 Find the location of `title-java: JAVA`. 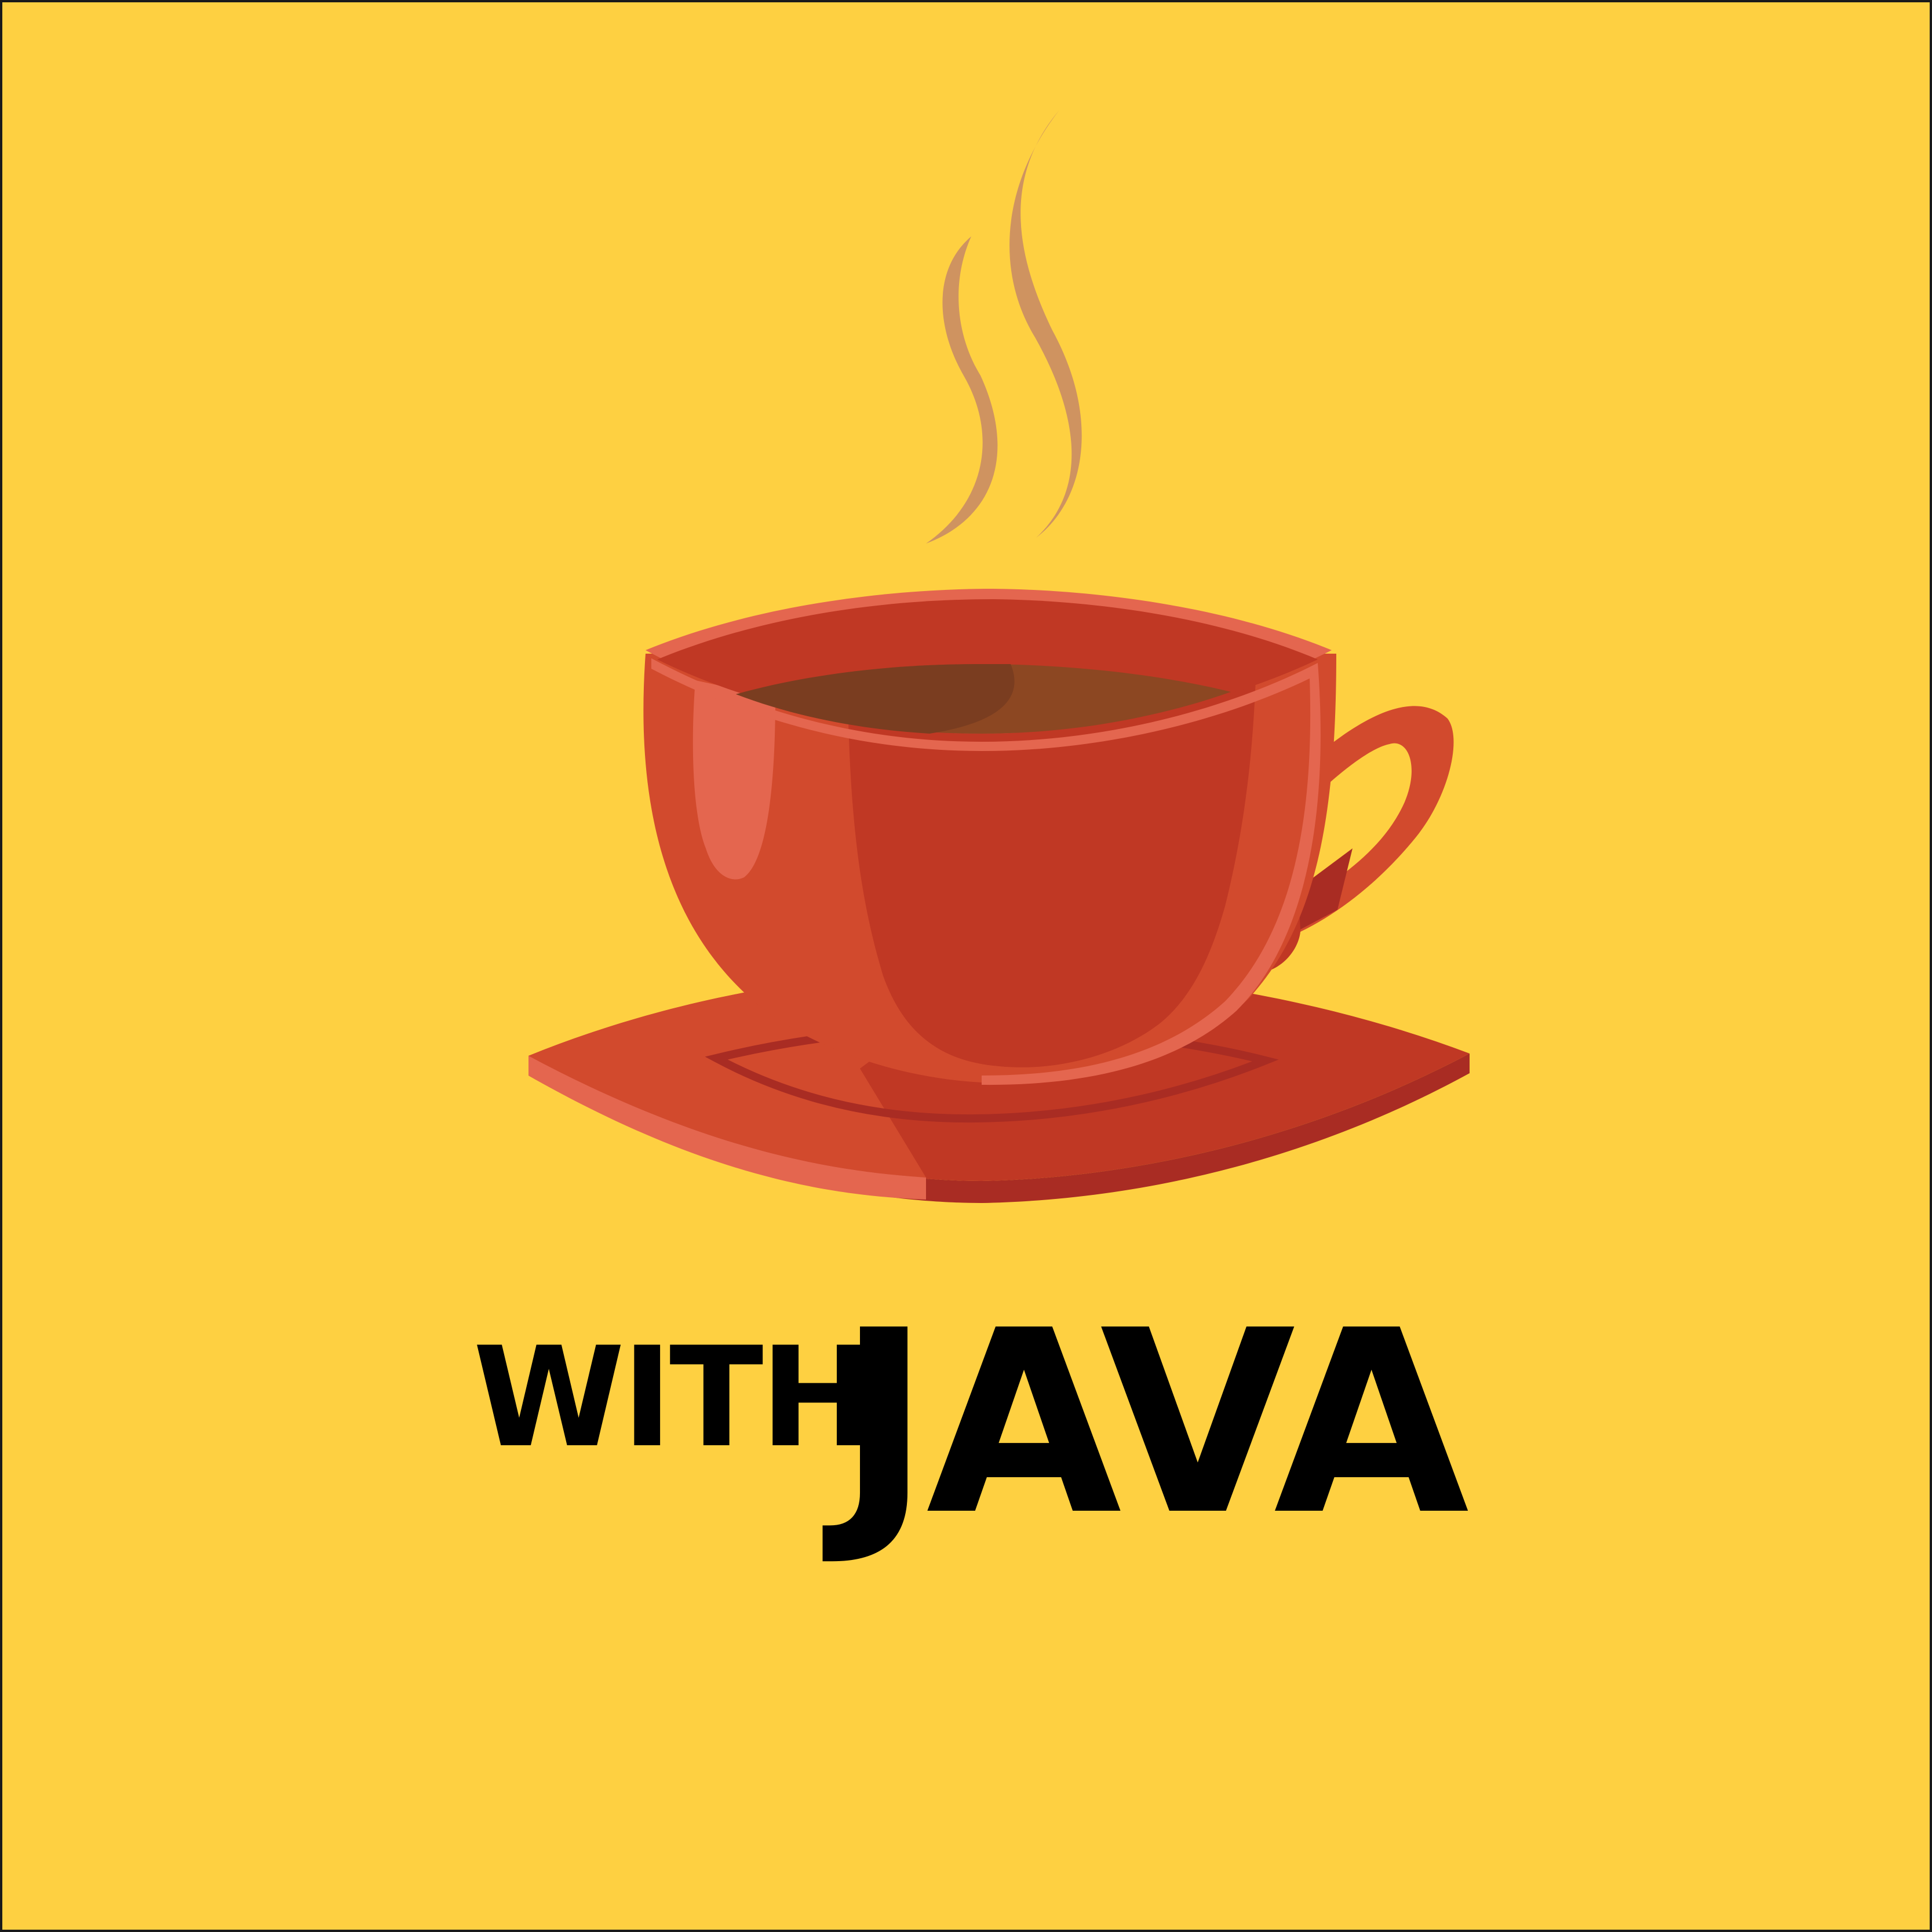

title-java: JAVA is located at coordinates (1153, 1423).